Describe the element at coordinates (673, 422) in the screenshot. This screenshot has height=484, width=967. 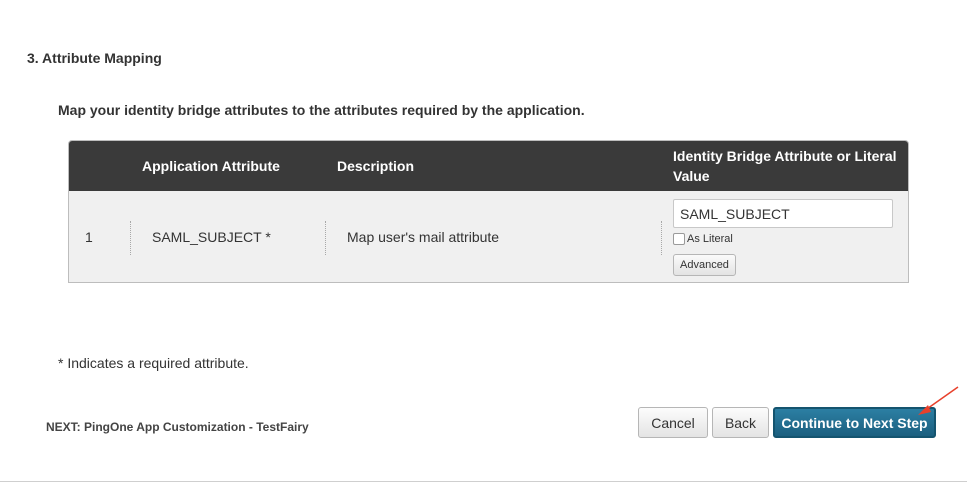
I see `cancel-button: Cancel` at that location.